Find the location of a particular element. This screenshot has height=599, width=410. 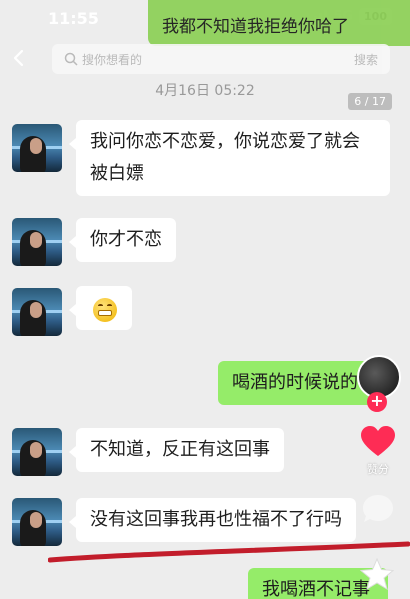

message-text: 不知道，反正有这回事 is located at coordinates (180, 449).